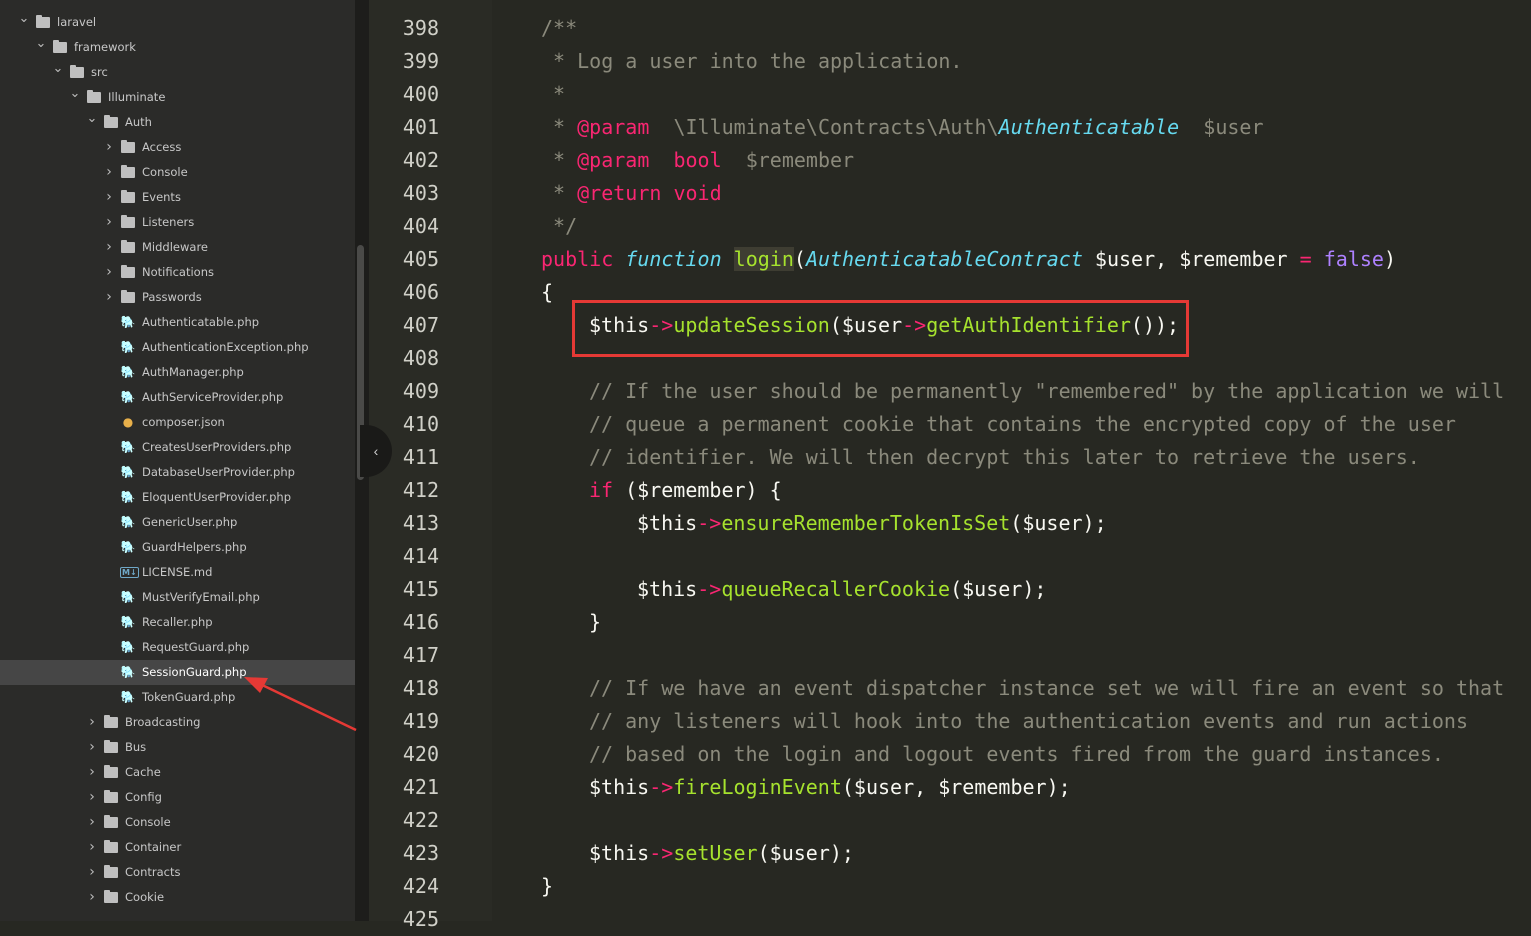  Describe the element at coordinates (177, 297) in the screenshot. I see `tree-folder-passwords: › Passwords` at that location.